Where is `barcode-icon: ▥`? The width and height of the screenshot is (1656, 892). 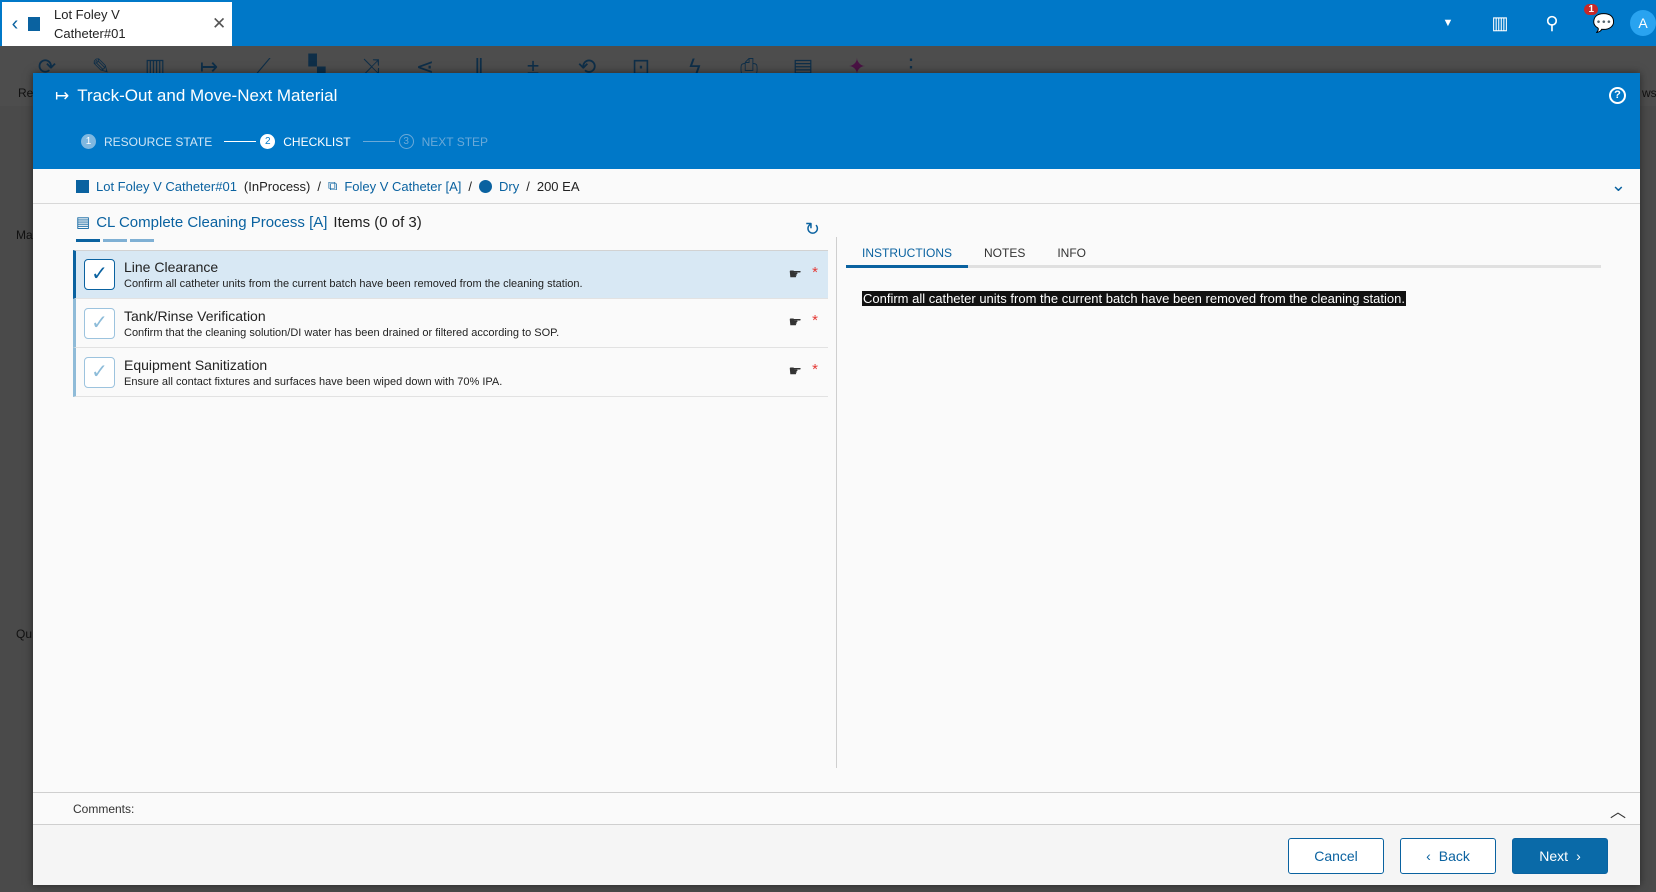
barcode-icon: ▥ is located at coordinates (1500, 23).